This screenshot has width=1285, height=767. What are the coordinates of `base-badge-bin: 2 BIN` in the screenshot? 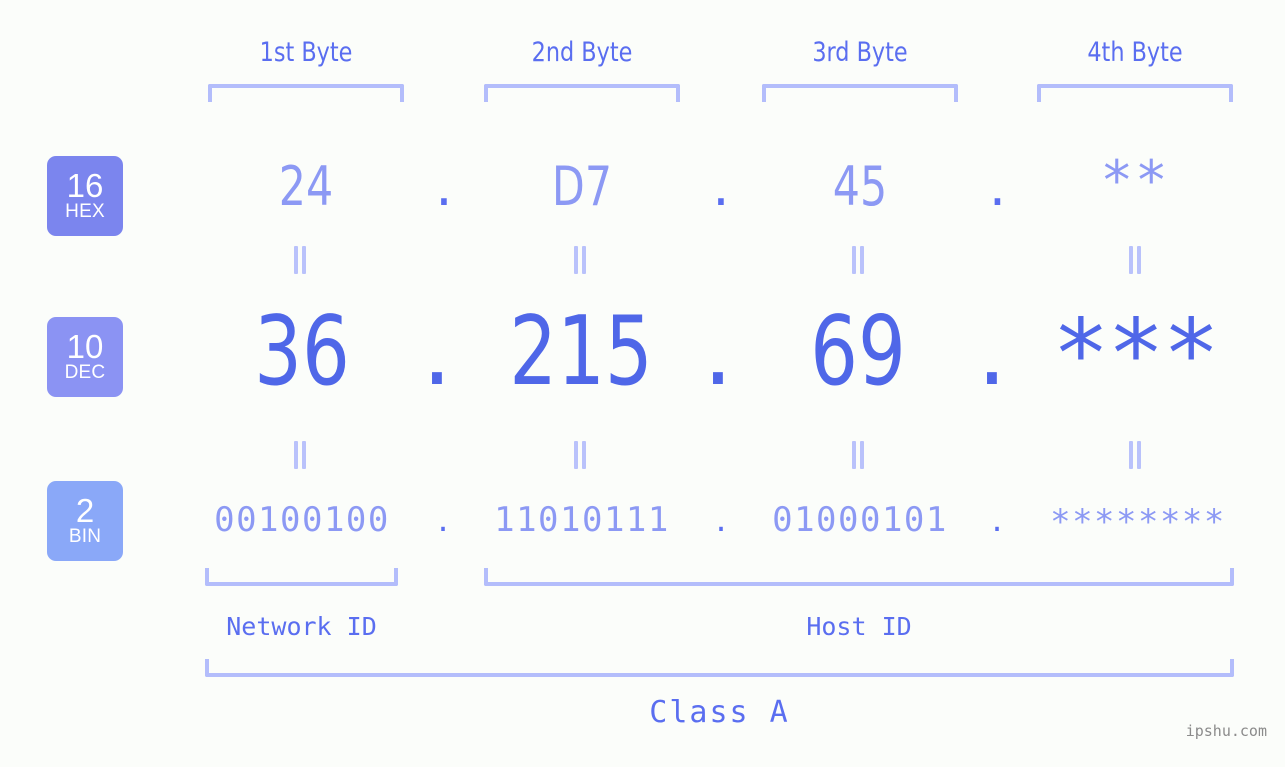 It's located at (85, 521).